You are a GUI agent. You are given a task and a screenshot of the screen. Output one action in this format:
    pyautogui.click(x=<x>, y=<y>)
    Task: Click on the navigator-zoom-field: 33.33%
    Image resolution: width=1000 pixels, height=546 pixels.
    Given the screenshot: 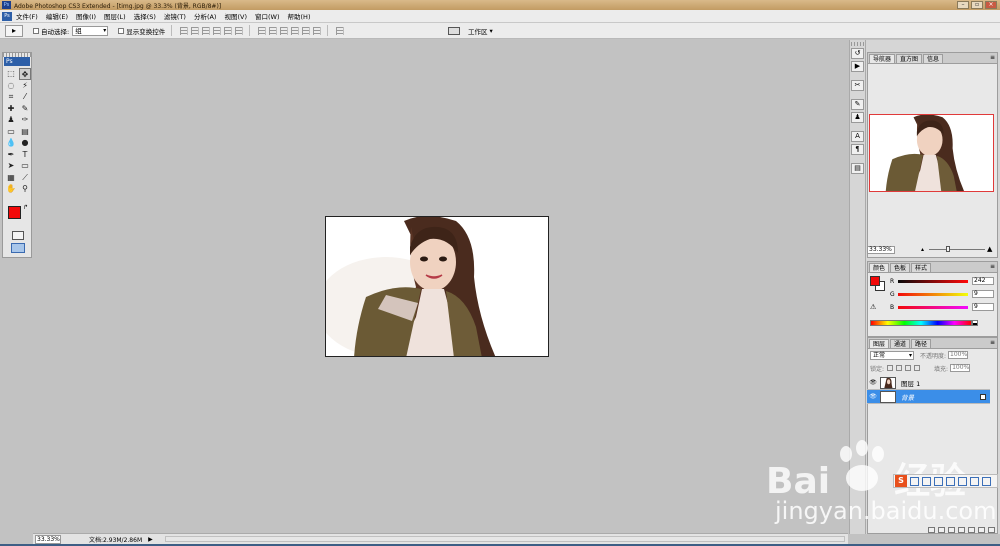 What is the action you would take?
    pyautogui.click(x=881, y=250)
    